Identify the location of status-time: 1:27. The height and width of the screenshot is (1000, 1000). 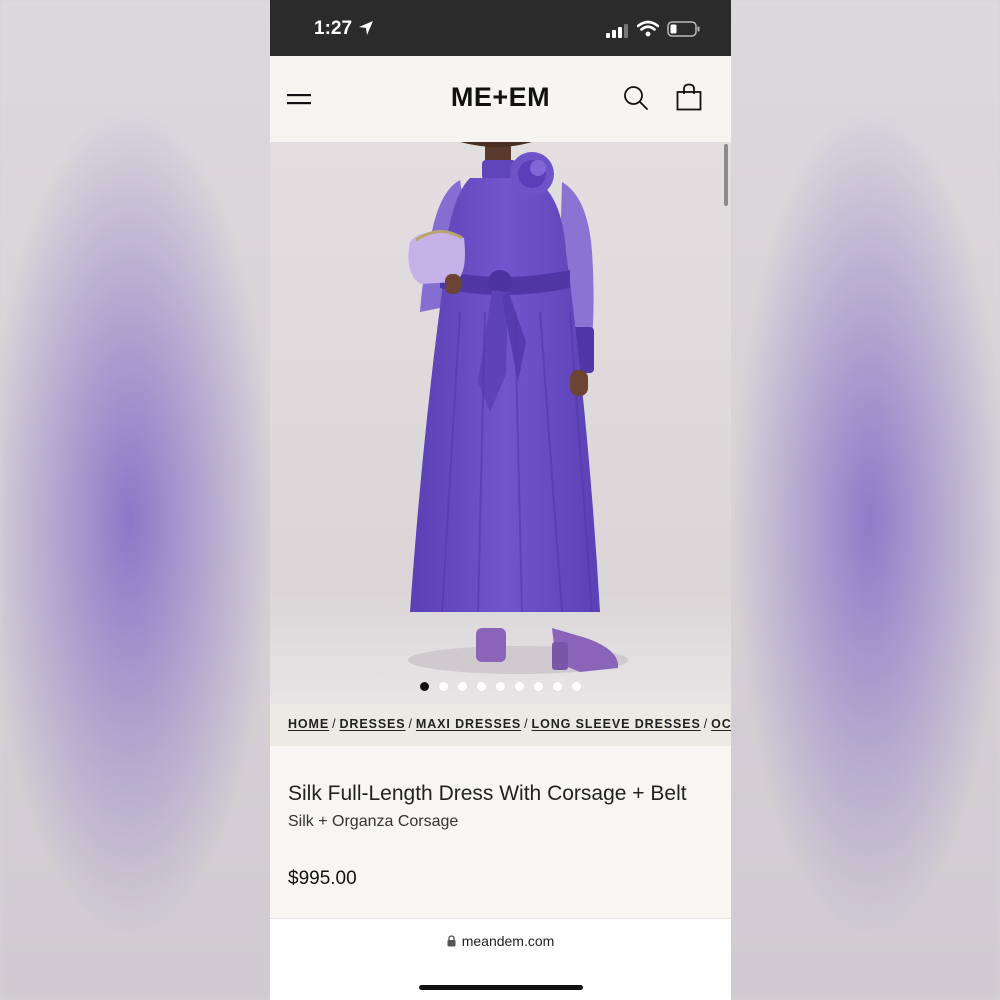
(333, 28).